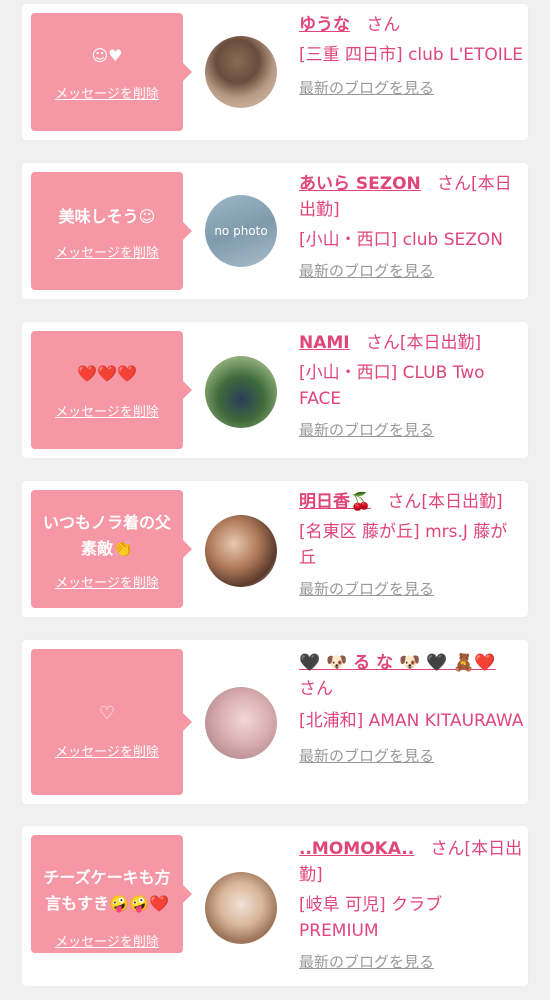  Describe the element at coordinates (356, 849) in the screenshot. I see `sender-name-link: ..MOMOKA..` at that location.